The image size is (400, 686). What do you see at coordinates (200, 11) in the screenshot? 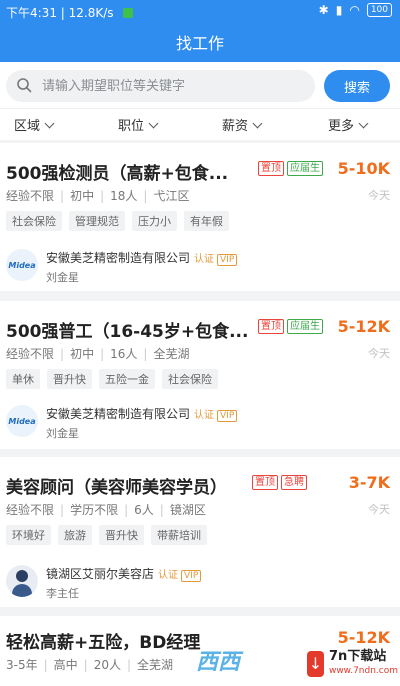
I see `status-bar: 下午4:31 | 12.8K/s ✱ ▮ ◠ 100` at bounding box center [200, 11].